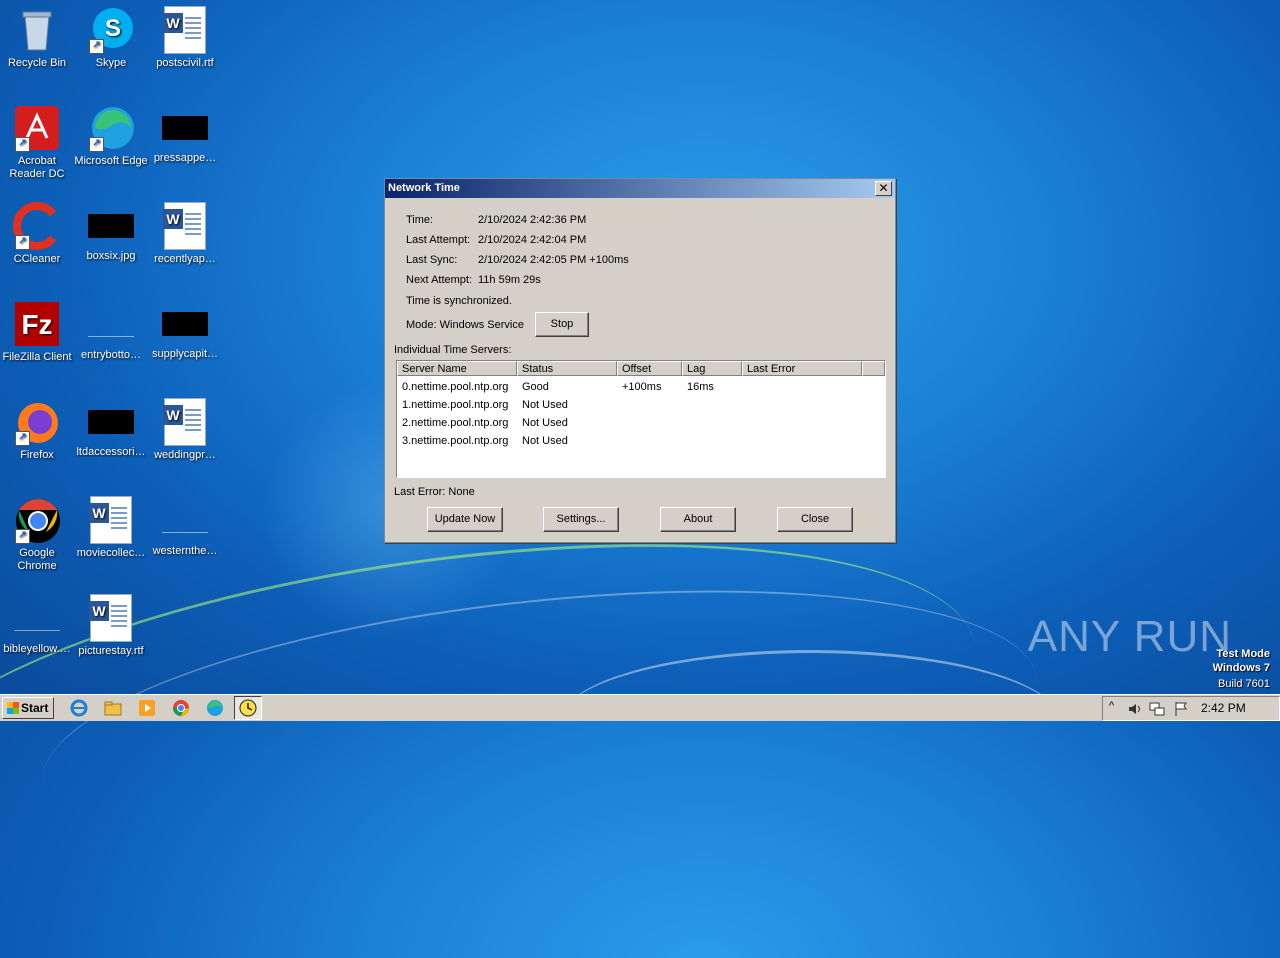  What do you see at coordinates (465, 519) in the screenshot?
I see `update-now-button: Update Now` at bounding box center [465, 519].